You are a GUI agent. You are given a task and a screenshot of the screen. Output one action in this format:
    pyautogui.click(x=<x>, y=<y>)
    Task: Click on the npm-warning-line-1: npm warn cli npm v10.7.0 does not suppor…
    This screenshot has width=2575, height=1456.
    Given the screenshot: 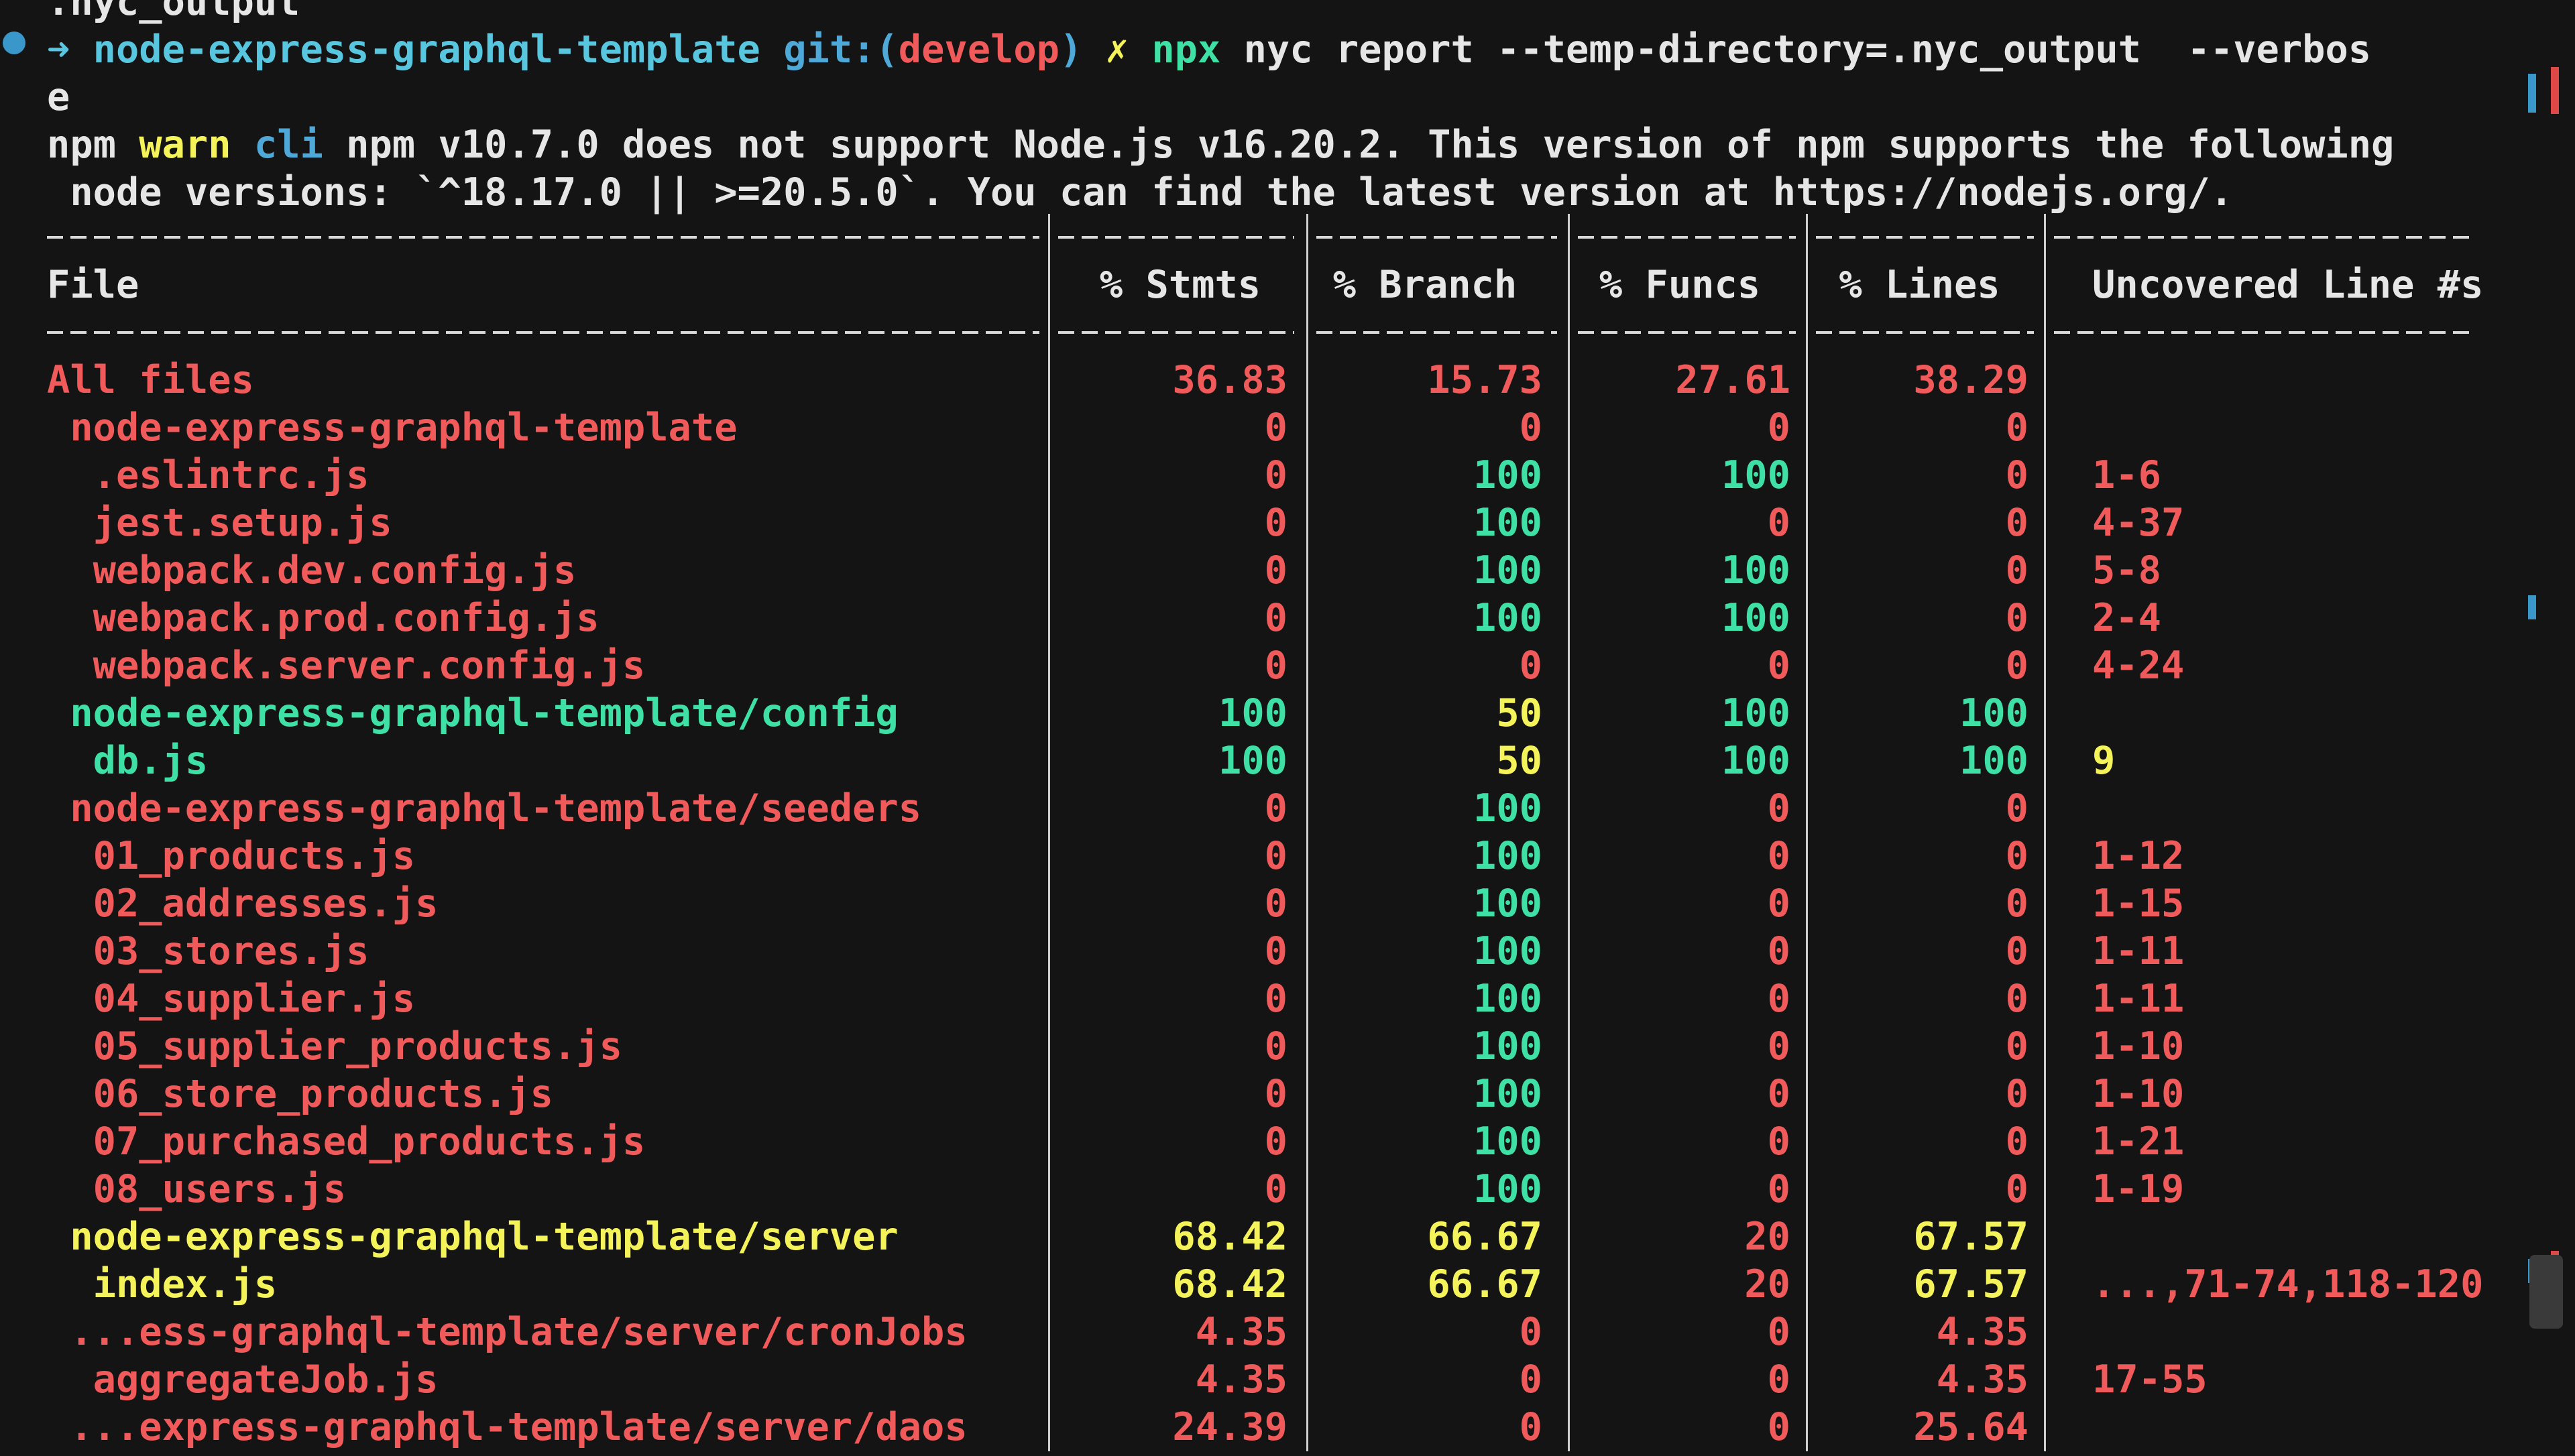 What is the action you would take?
    pyautogui.click(x=1287, y=145)
    